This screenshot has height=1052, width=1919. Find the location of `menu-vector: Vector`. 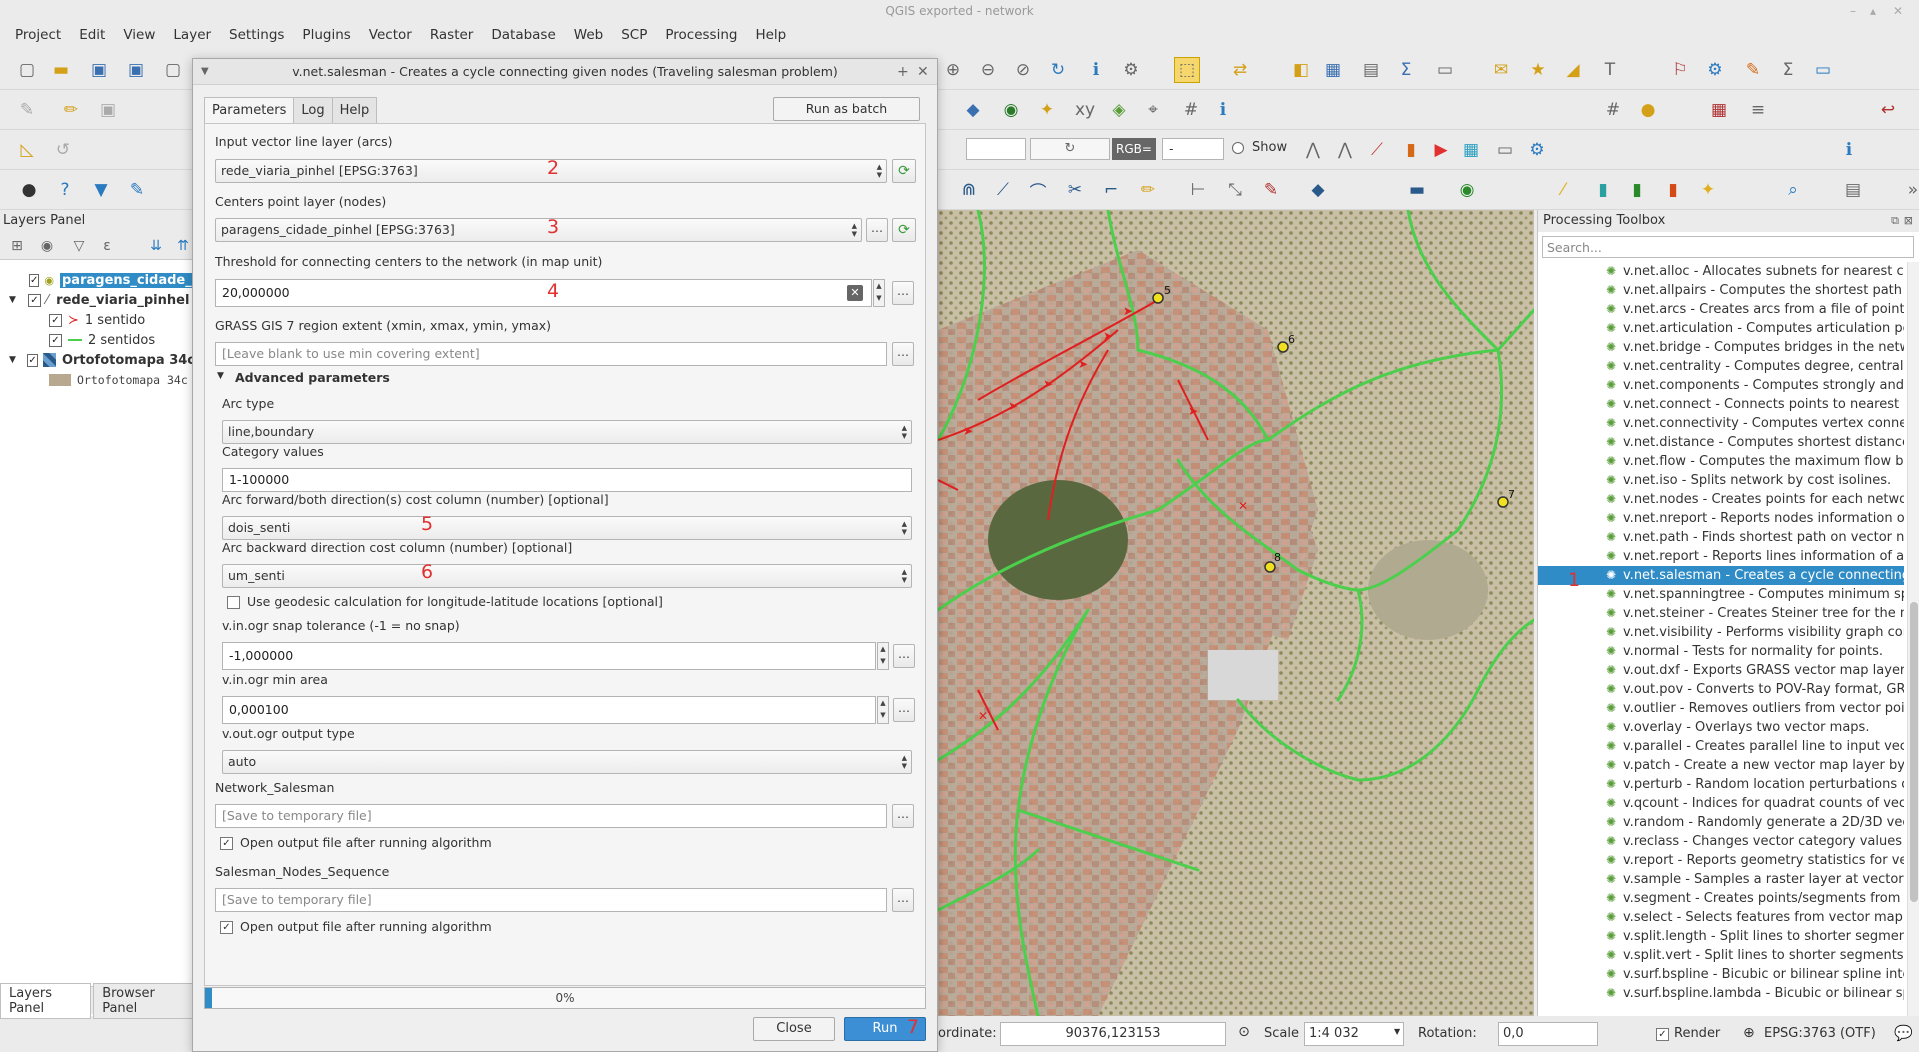

menu-vector: Vector is located at coordinates (390, 35).